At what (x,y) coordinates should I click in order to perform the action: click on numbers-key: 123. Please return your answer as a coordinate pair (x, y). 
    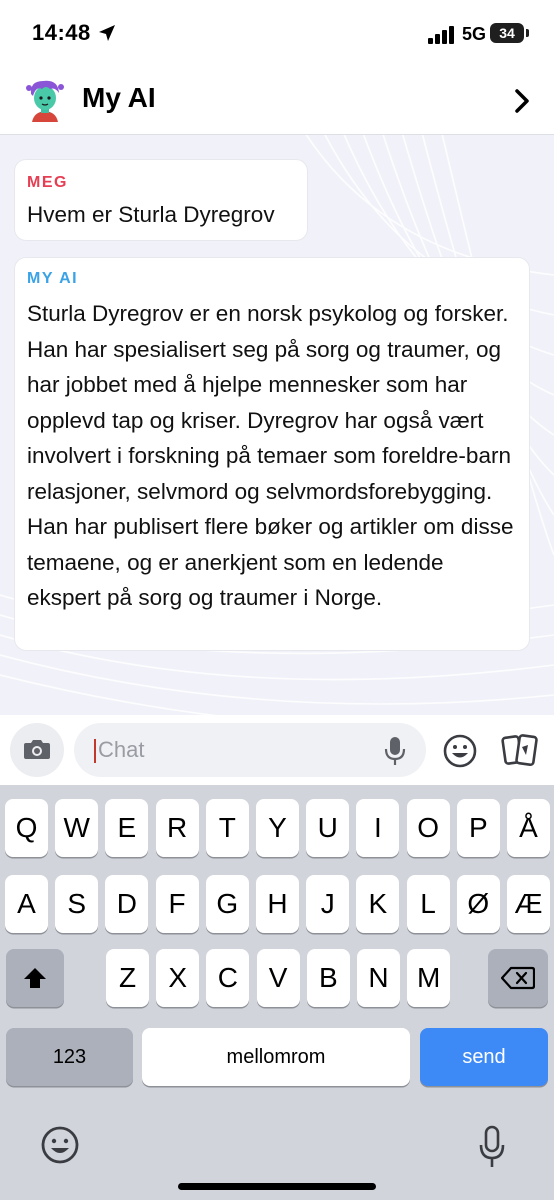
    Looking at the image, I should click on (69, 1057).